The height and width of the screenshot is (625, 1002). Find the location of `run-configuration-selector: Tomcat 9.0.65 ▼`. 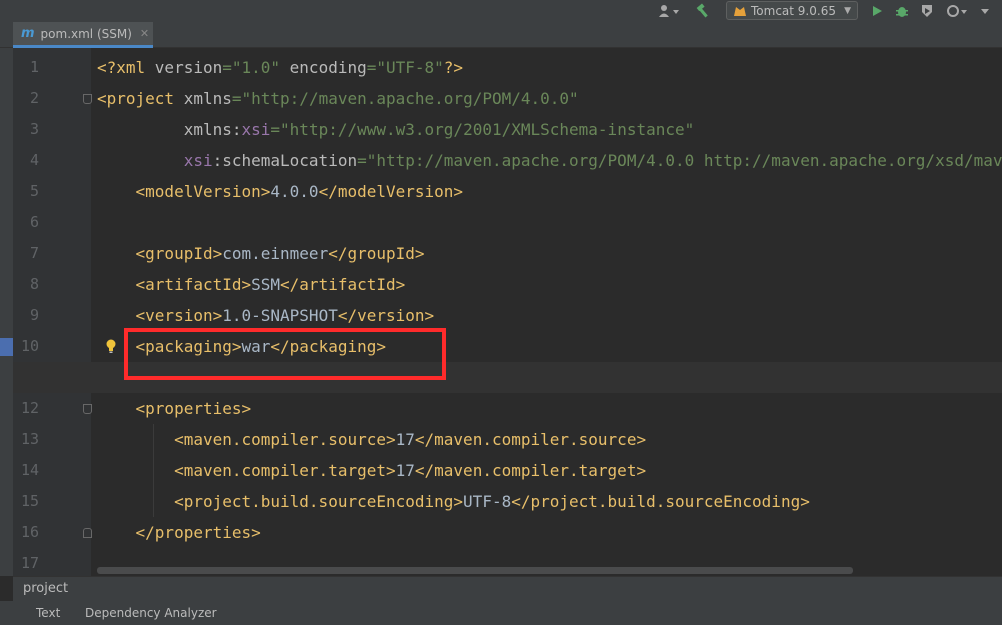

run-configuration-selector: Tomcat 9.0.65 ▼ is located at coordinates (792, 10).